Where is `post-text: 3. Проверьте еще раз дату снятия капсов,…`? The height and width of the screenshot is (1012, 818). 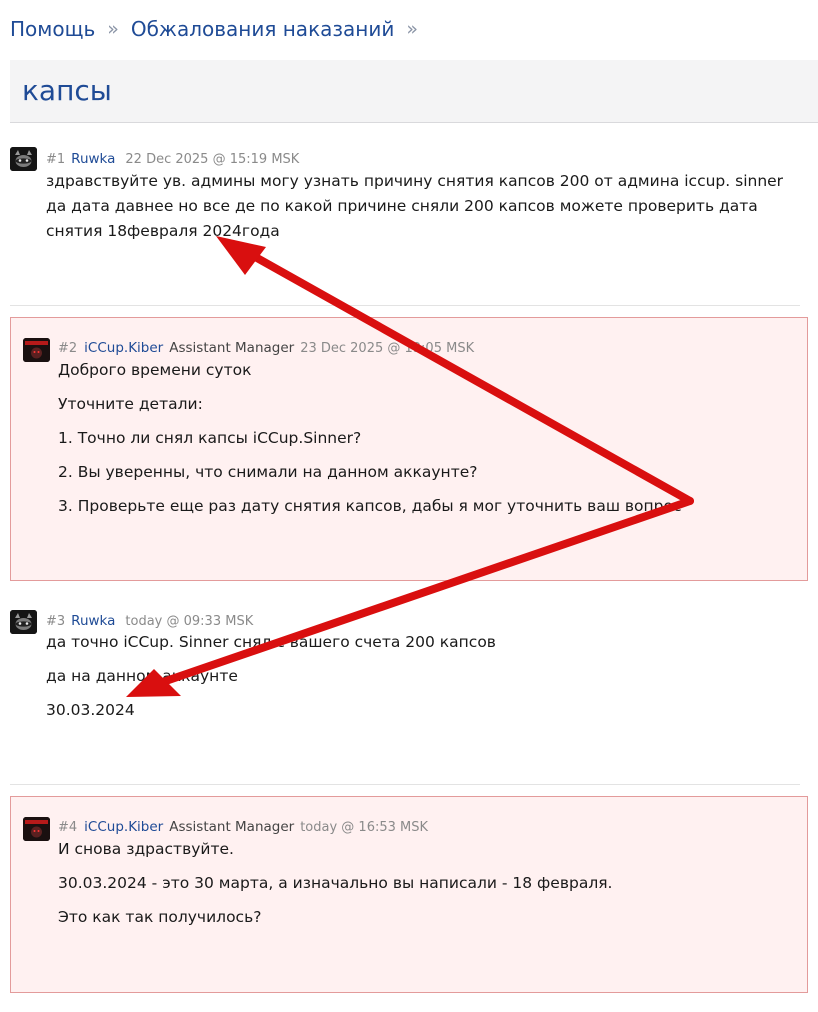
post-text: 3. Проверьте еще раз дату снятия капсов,… is located at coordinates (370, 506).